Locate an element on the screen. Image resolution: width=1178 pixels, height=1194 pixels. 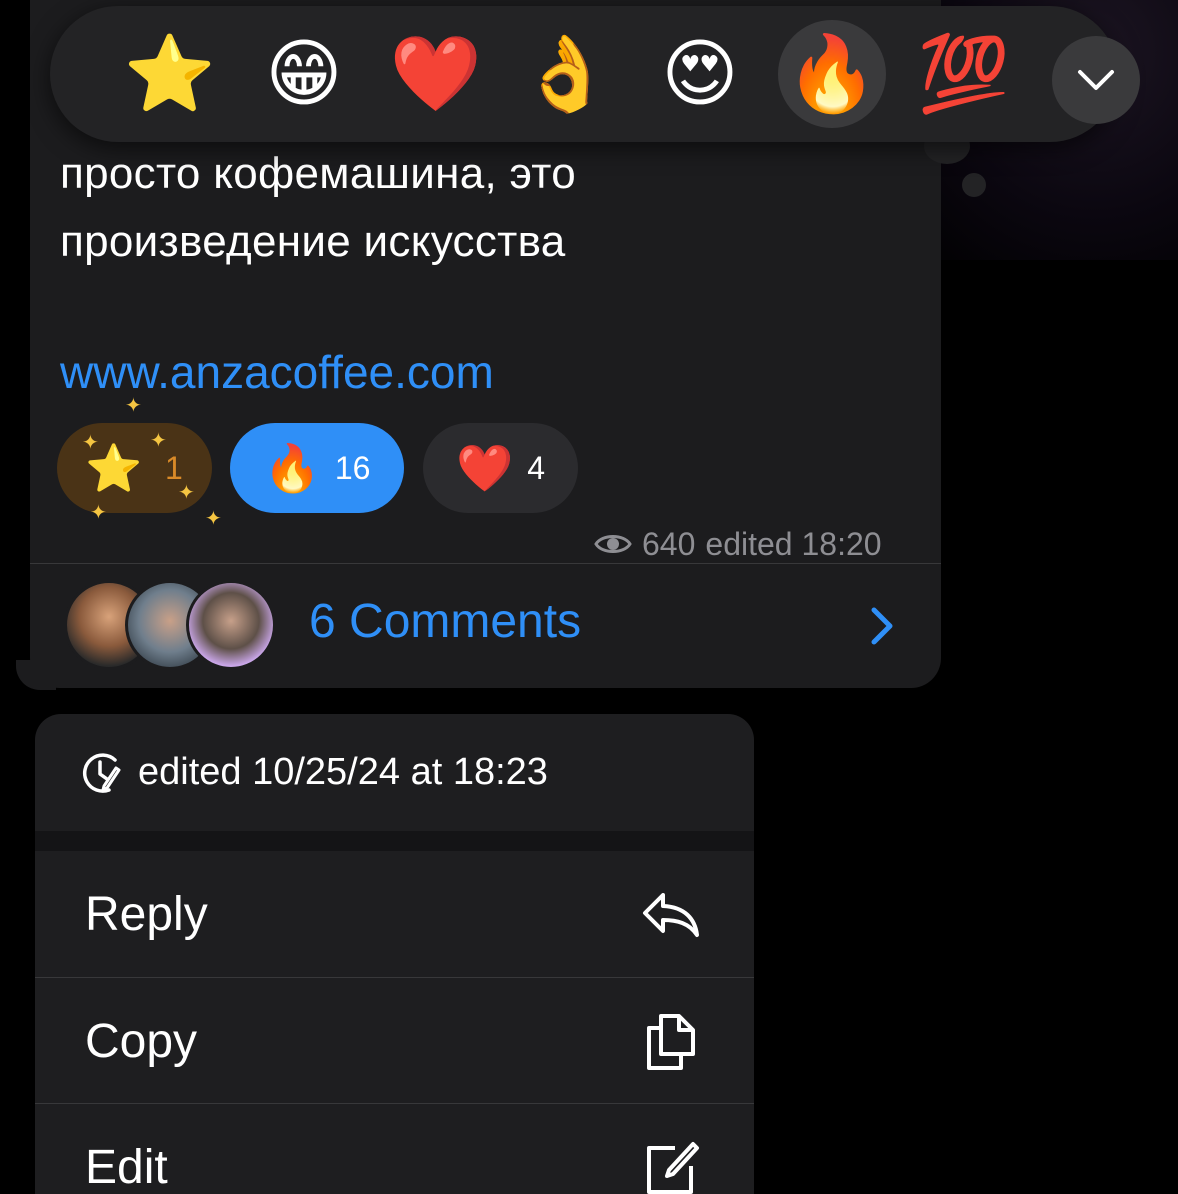
menu-item-edit: Edit is located at coordinates (394, 1148).